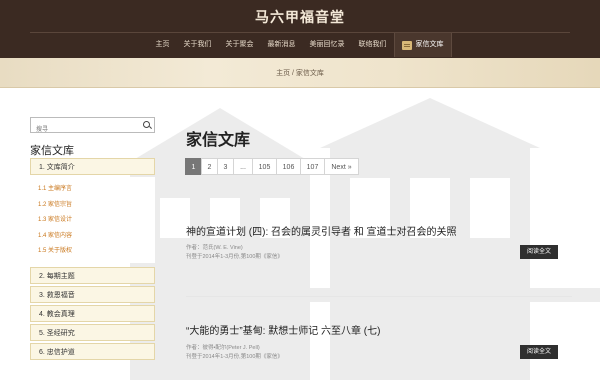 The width and height of the screenshot is (600, 380). I want to click on article-author: 作者：范氏(W. E. Vine), so click(214, 248).